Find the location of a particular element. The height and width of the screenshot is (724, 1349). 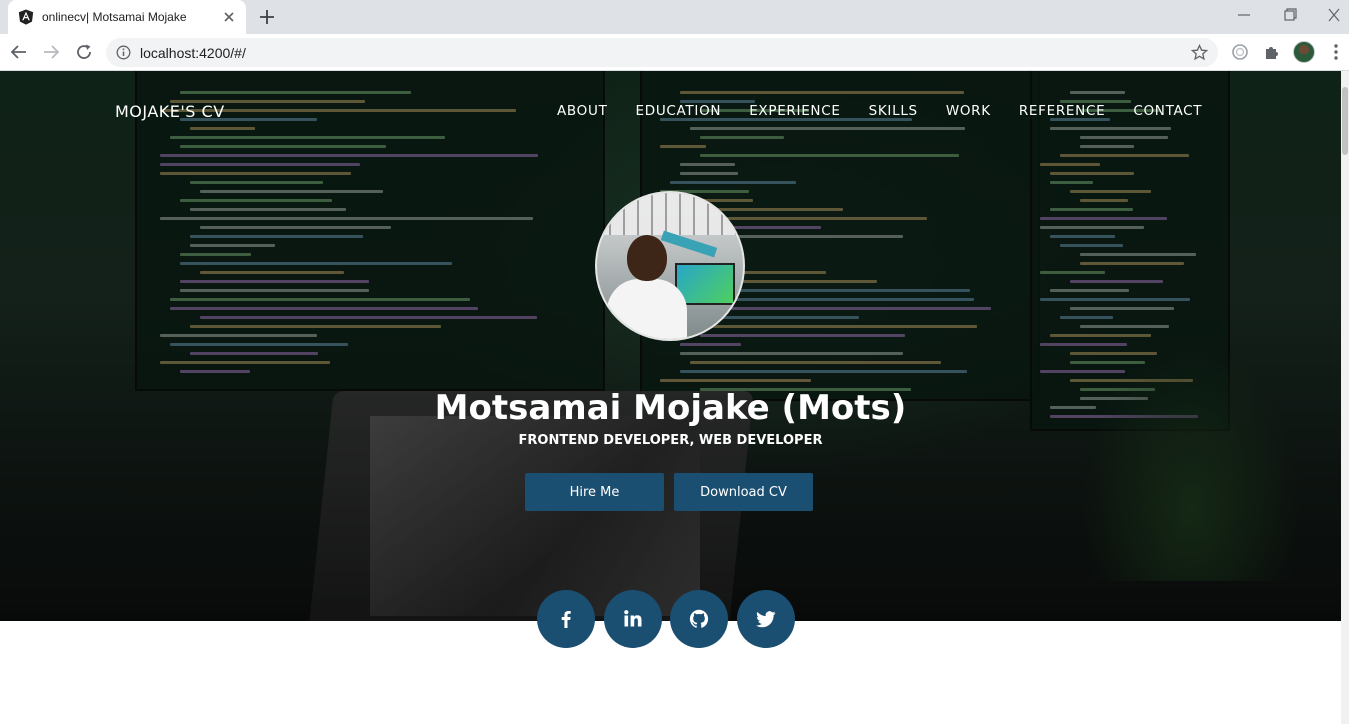

address-bar: localhost:4200/#/ is located at coordinates (662, 52).